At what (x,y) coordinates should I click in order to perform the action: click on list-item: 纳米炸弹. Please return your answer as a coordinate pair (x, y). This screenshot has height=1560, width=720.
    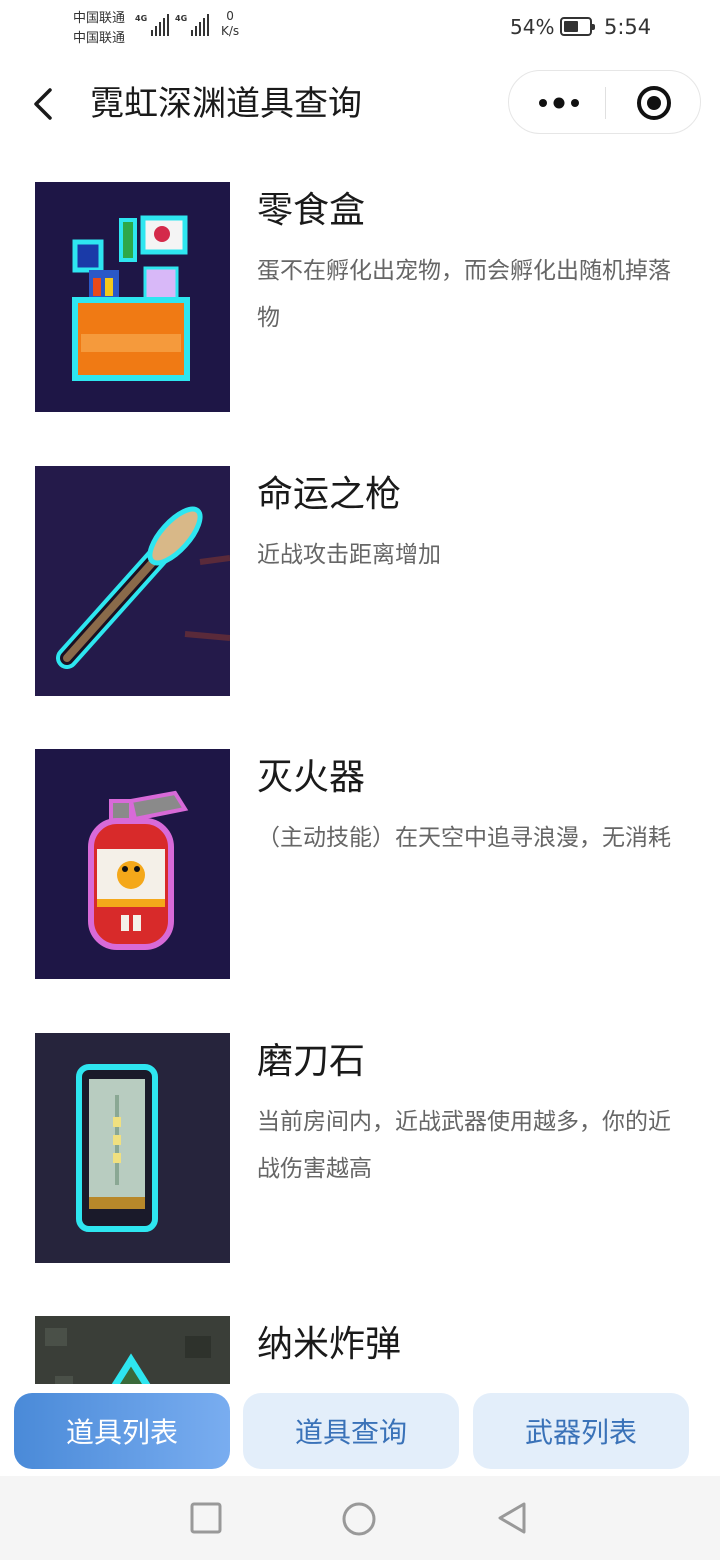
    Looking at the image, I should click on (360, 1335).